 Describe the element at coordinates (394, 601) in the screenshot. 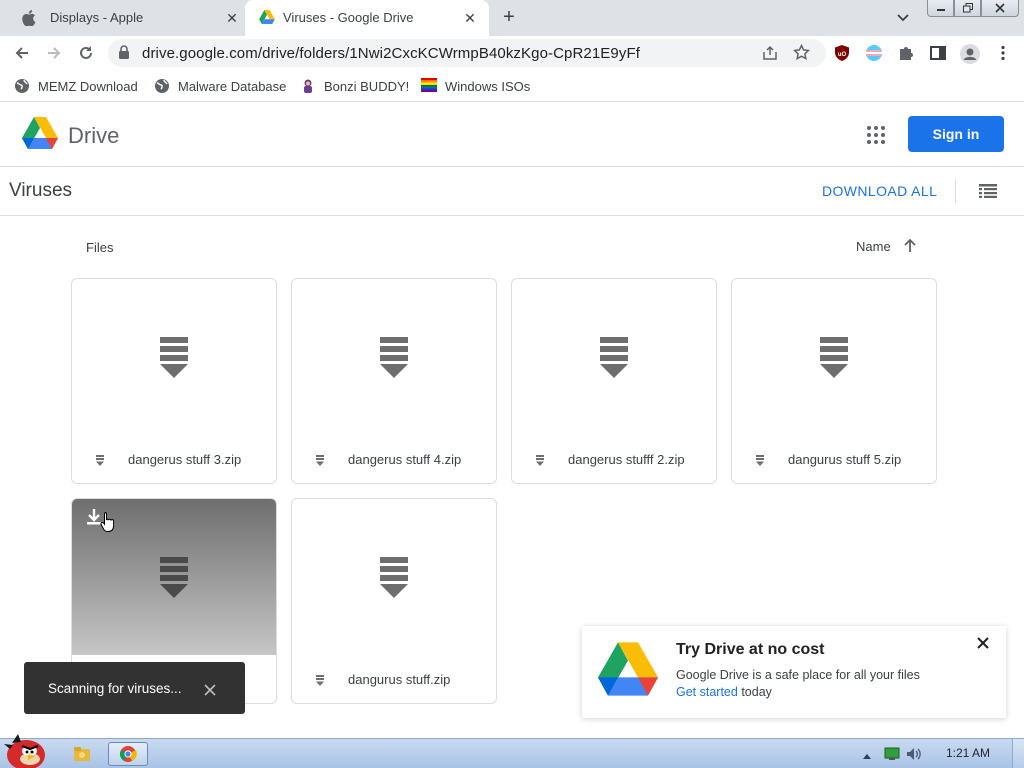

I see `file-card: dangurus stuff.zip` at that location.